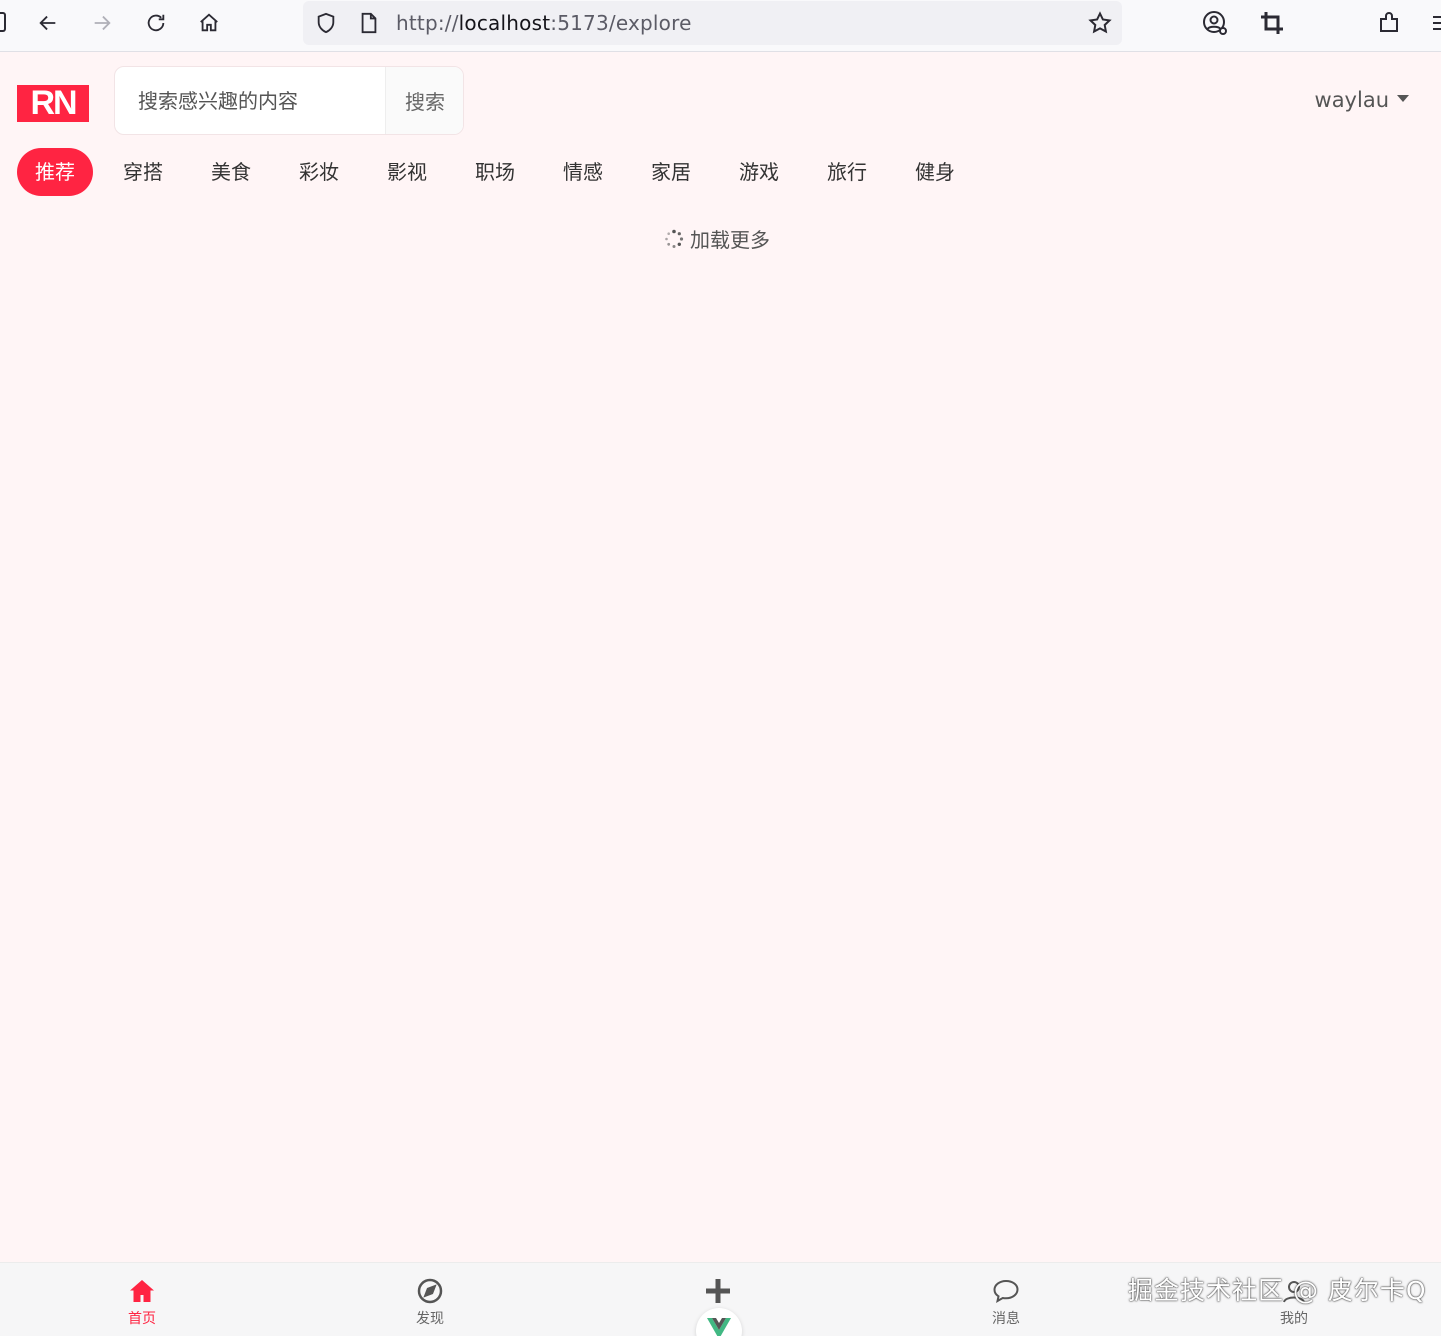 The image size is (1441, 1336). I want to click on shield-icon, so click(326, 23).